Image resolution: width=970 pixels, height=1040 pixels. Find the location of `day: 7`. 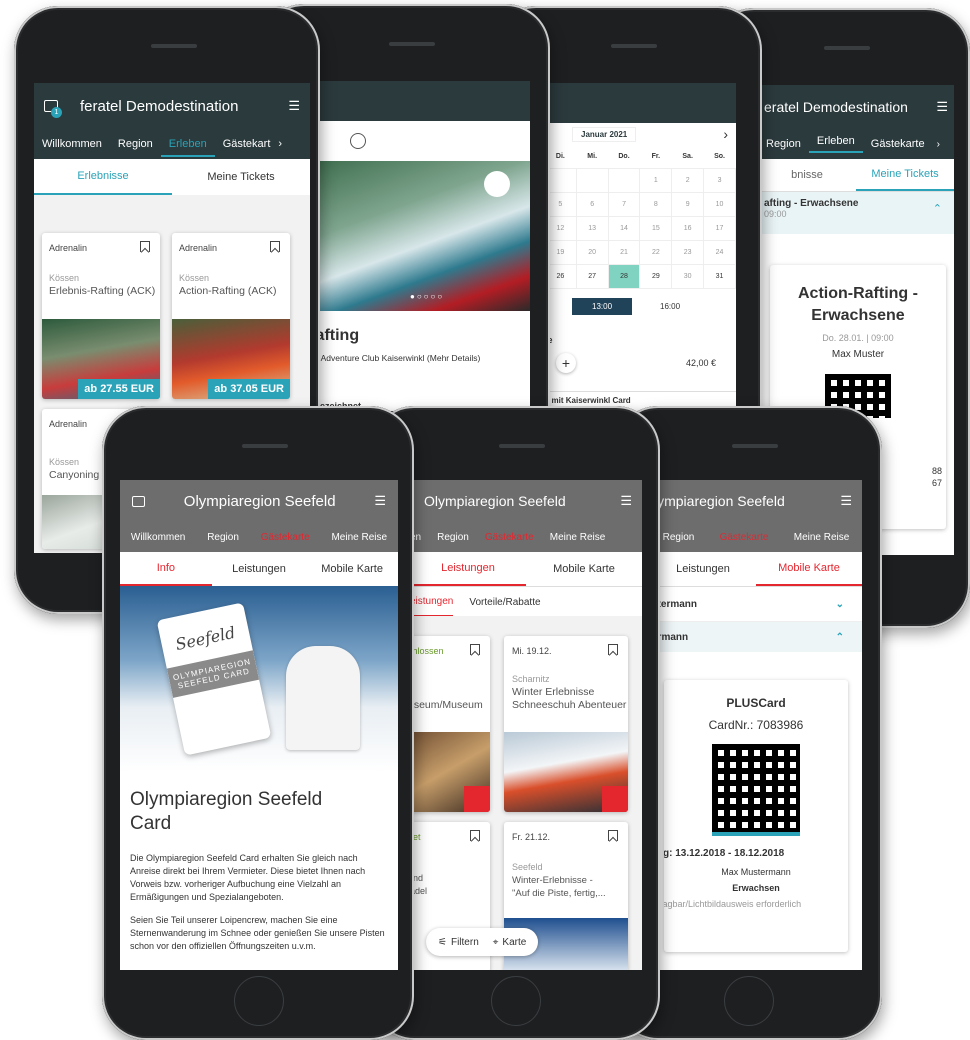

day: 7 is located at coordinates (624, 204).